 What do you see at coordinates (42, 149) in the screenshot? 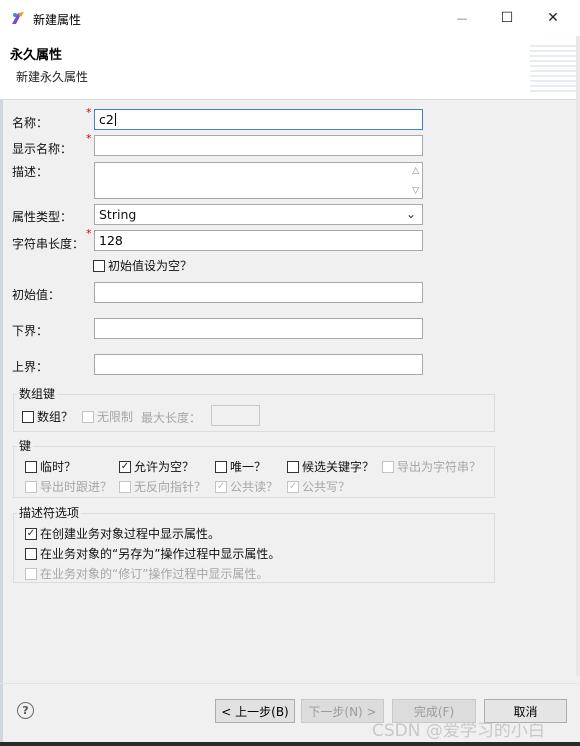
I see `display-name-label: 显示名称：` at bounding box center [42, 149].